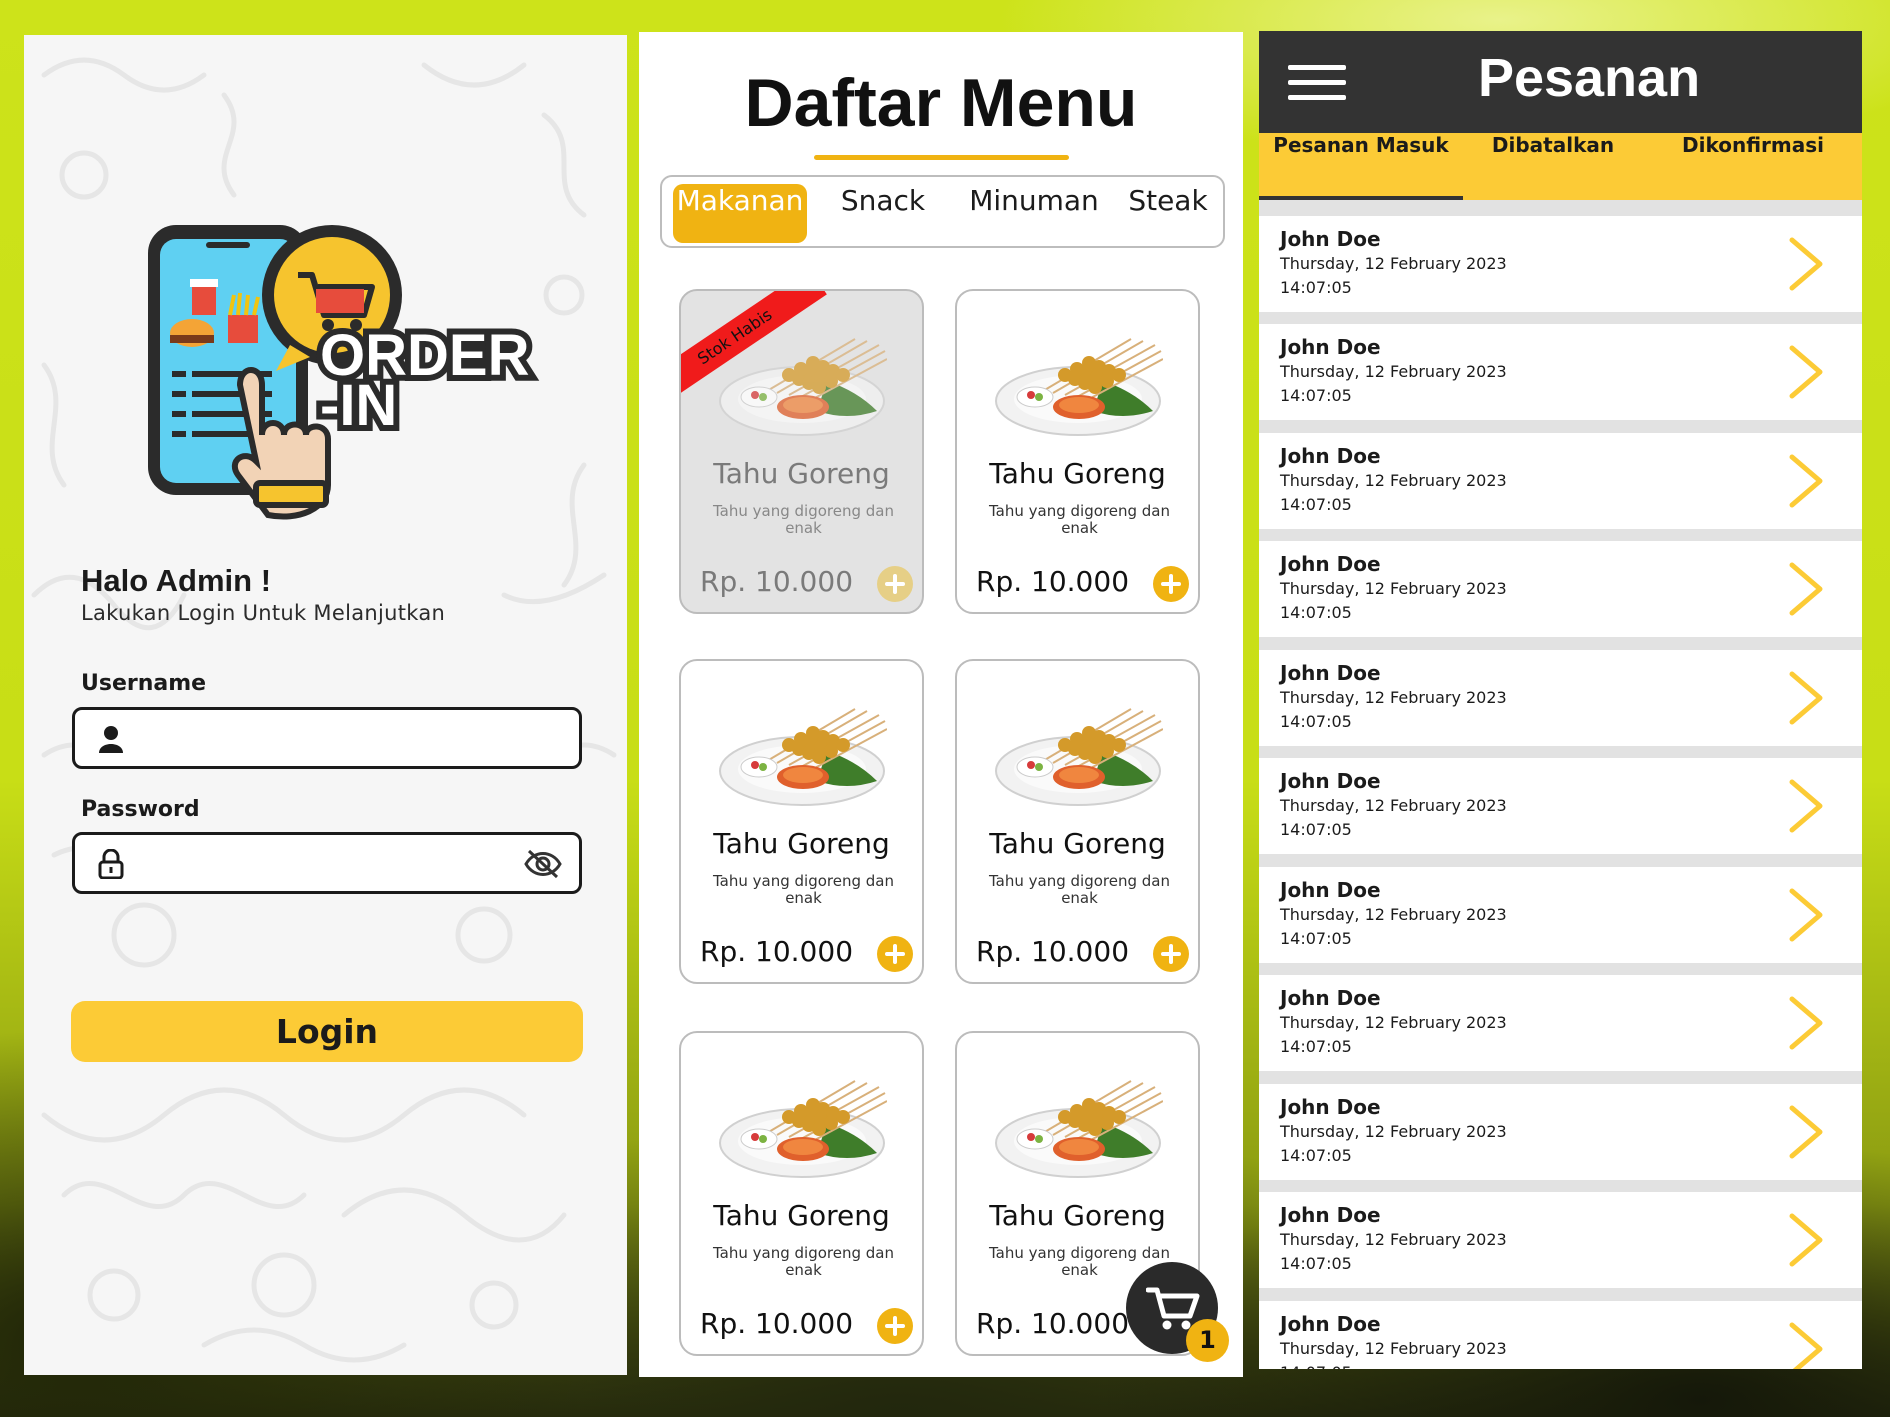 The width and height of the screenshot is (1890, 1417). What do you see at coordinates (144, 683) in the screenshot?
I see `username-label: Username` at bounding box center [144, 683].